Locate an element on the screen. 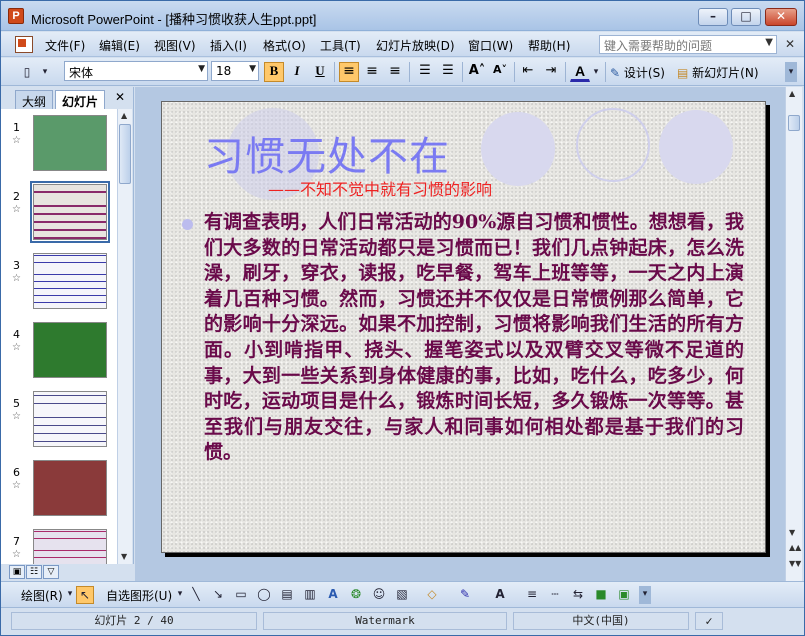 Image resolution: width=805 pixels, height=636 pixels. draw-menu-button: 绘图(R) is located at coordinates (42, 595).